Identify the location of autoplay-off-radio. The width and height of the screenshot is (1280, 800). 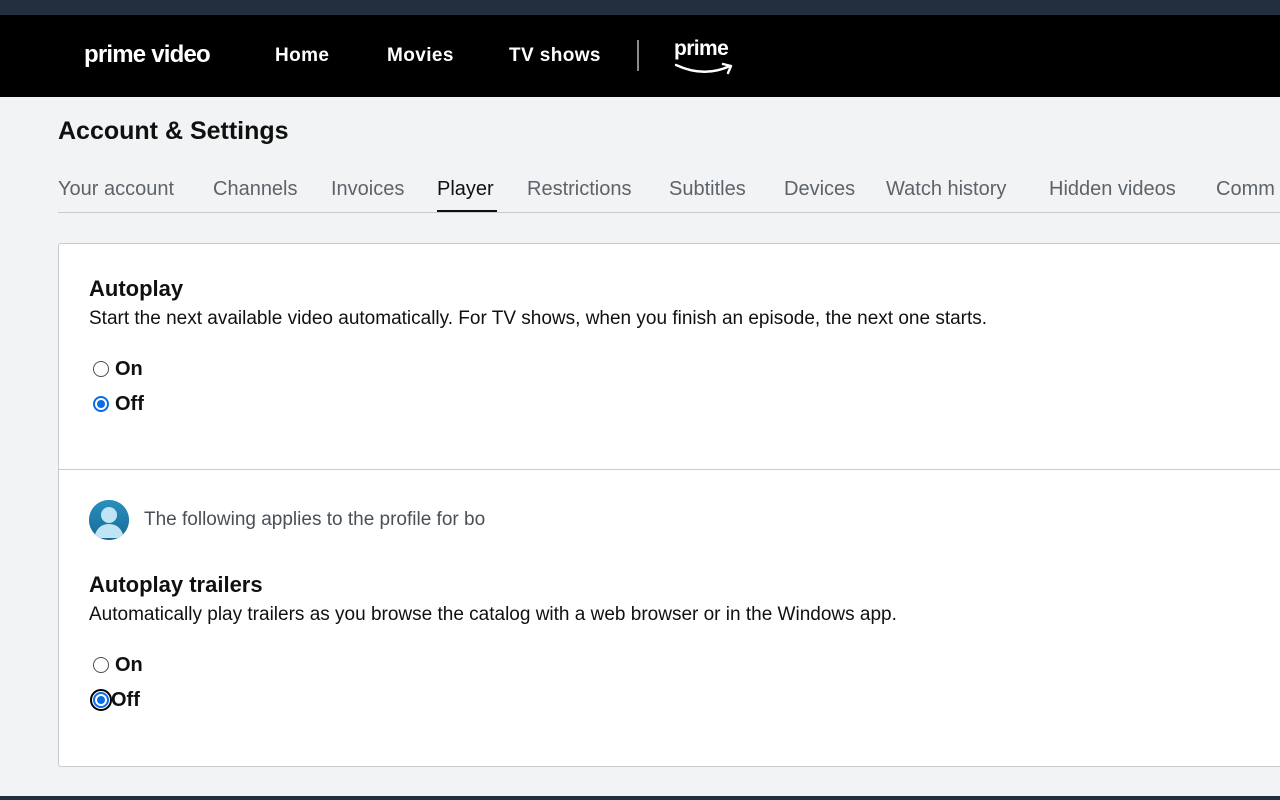
(101, 404).